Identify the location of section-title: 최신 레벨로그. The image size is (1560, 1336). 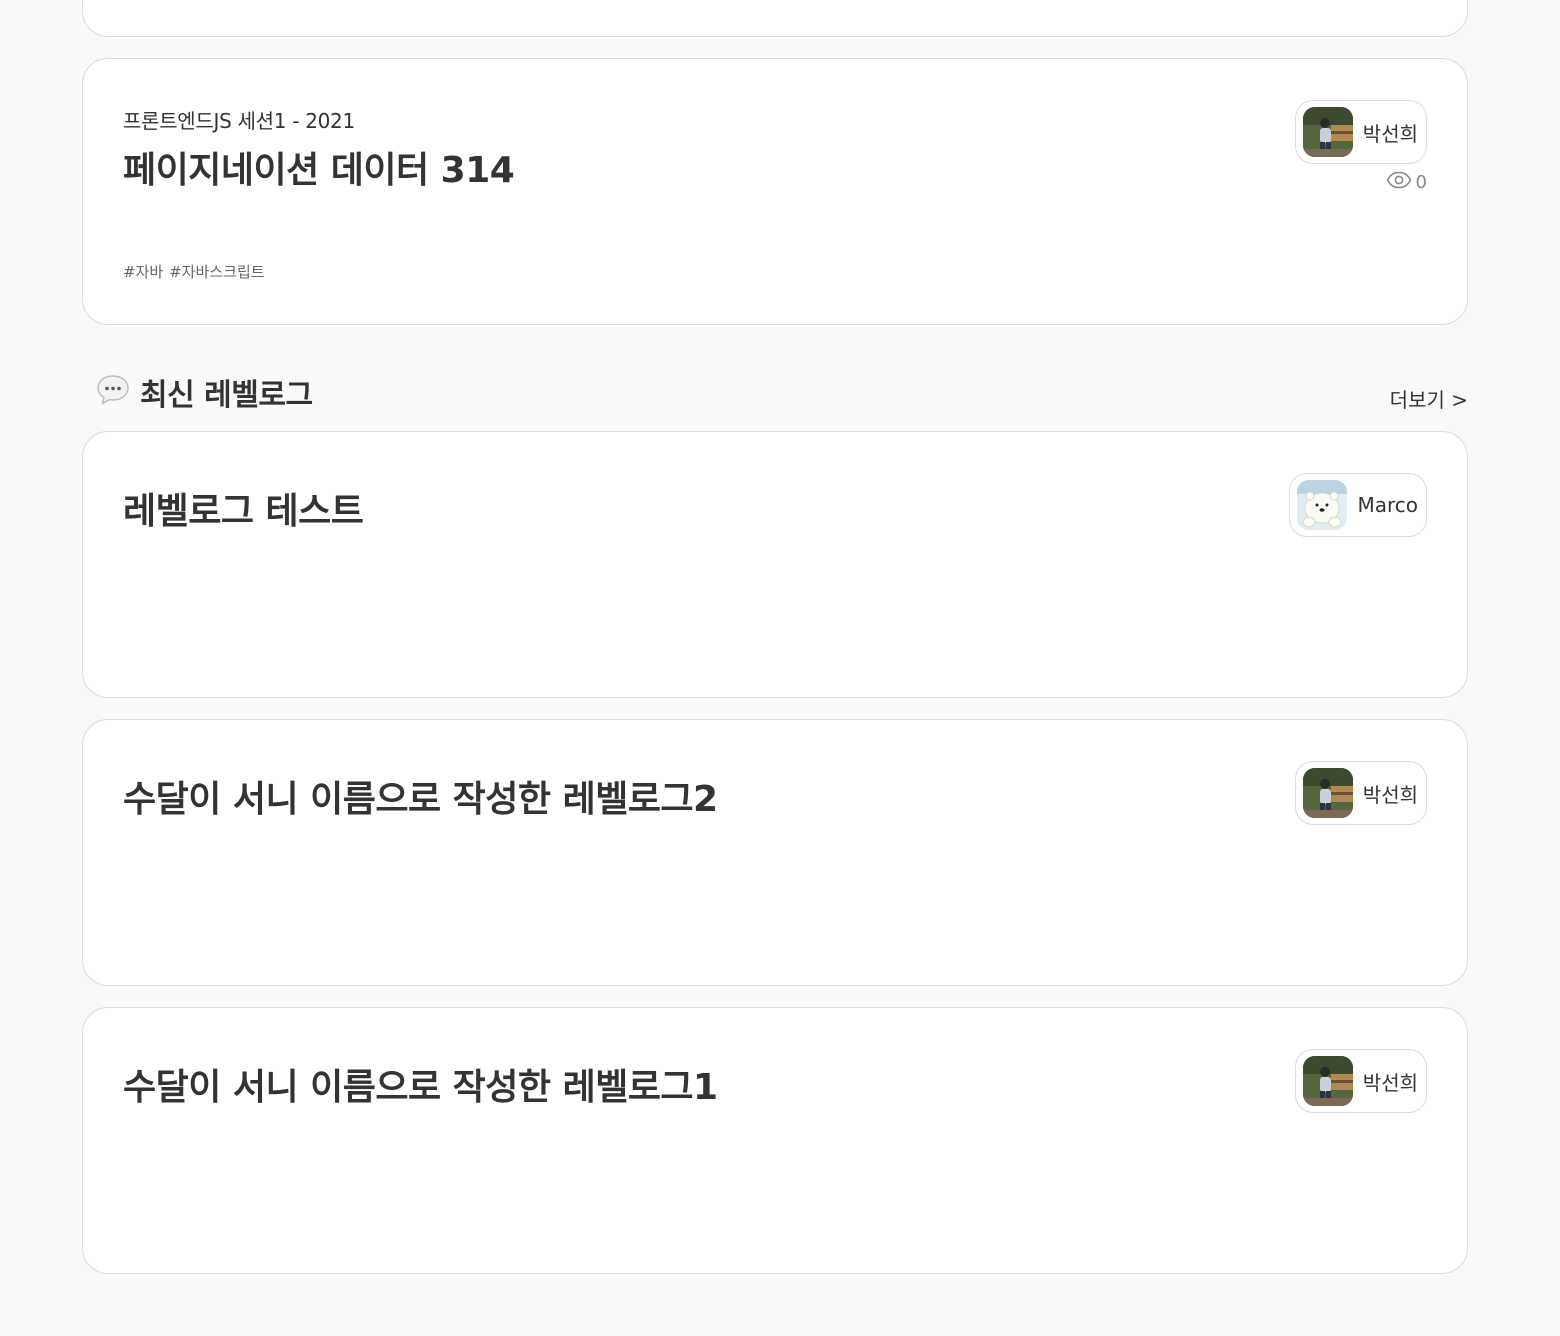
(226, 395).